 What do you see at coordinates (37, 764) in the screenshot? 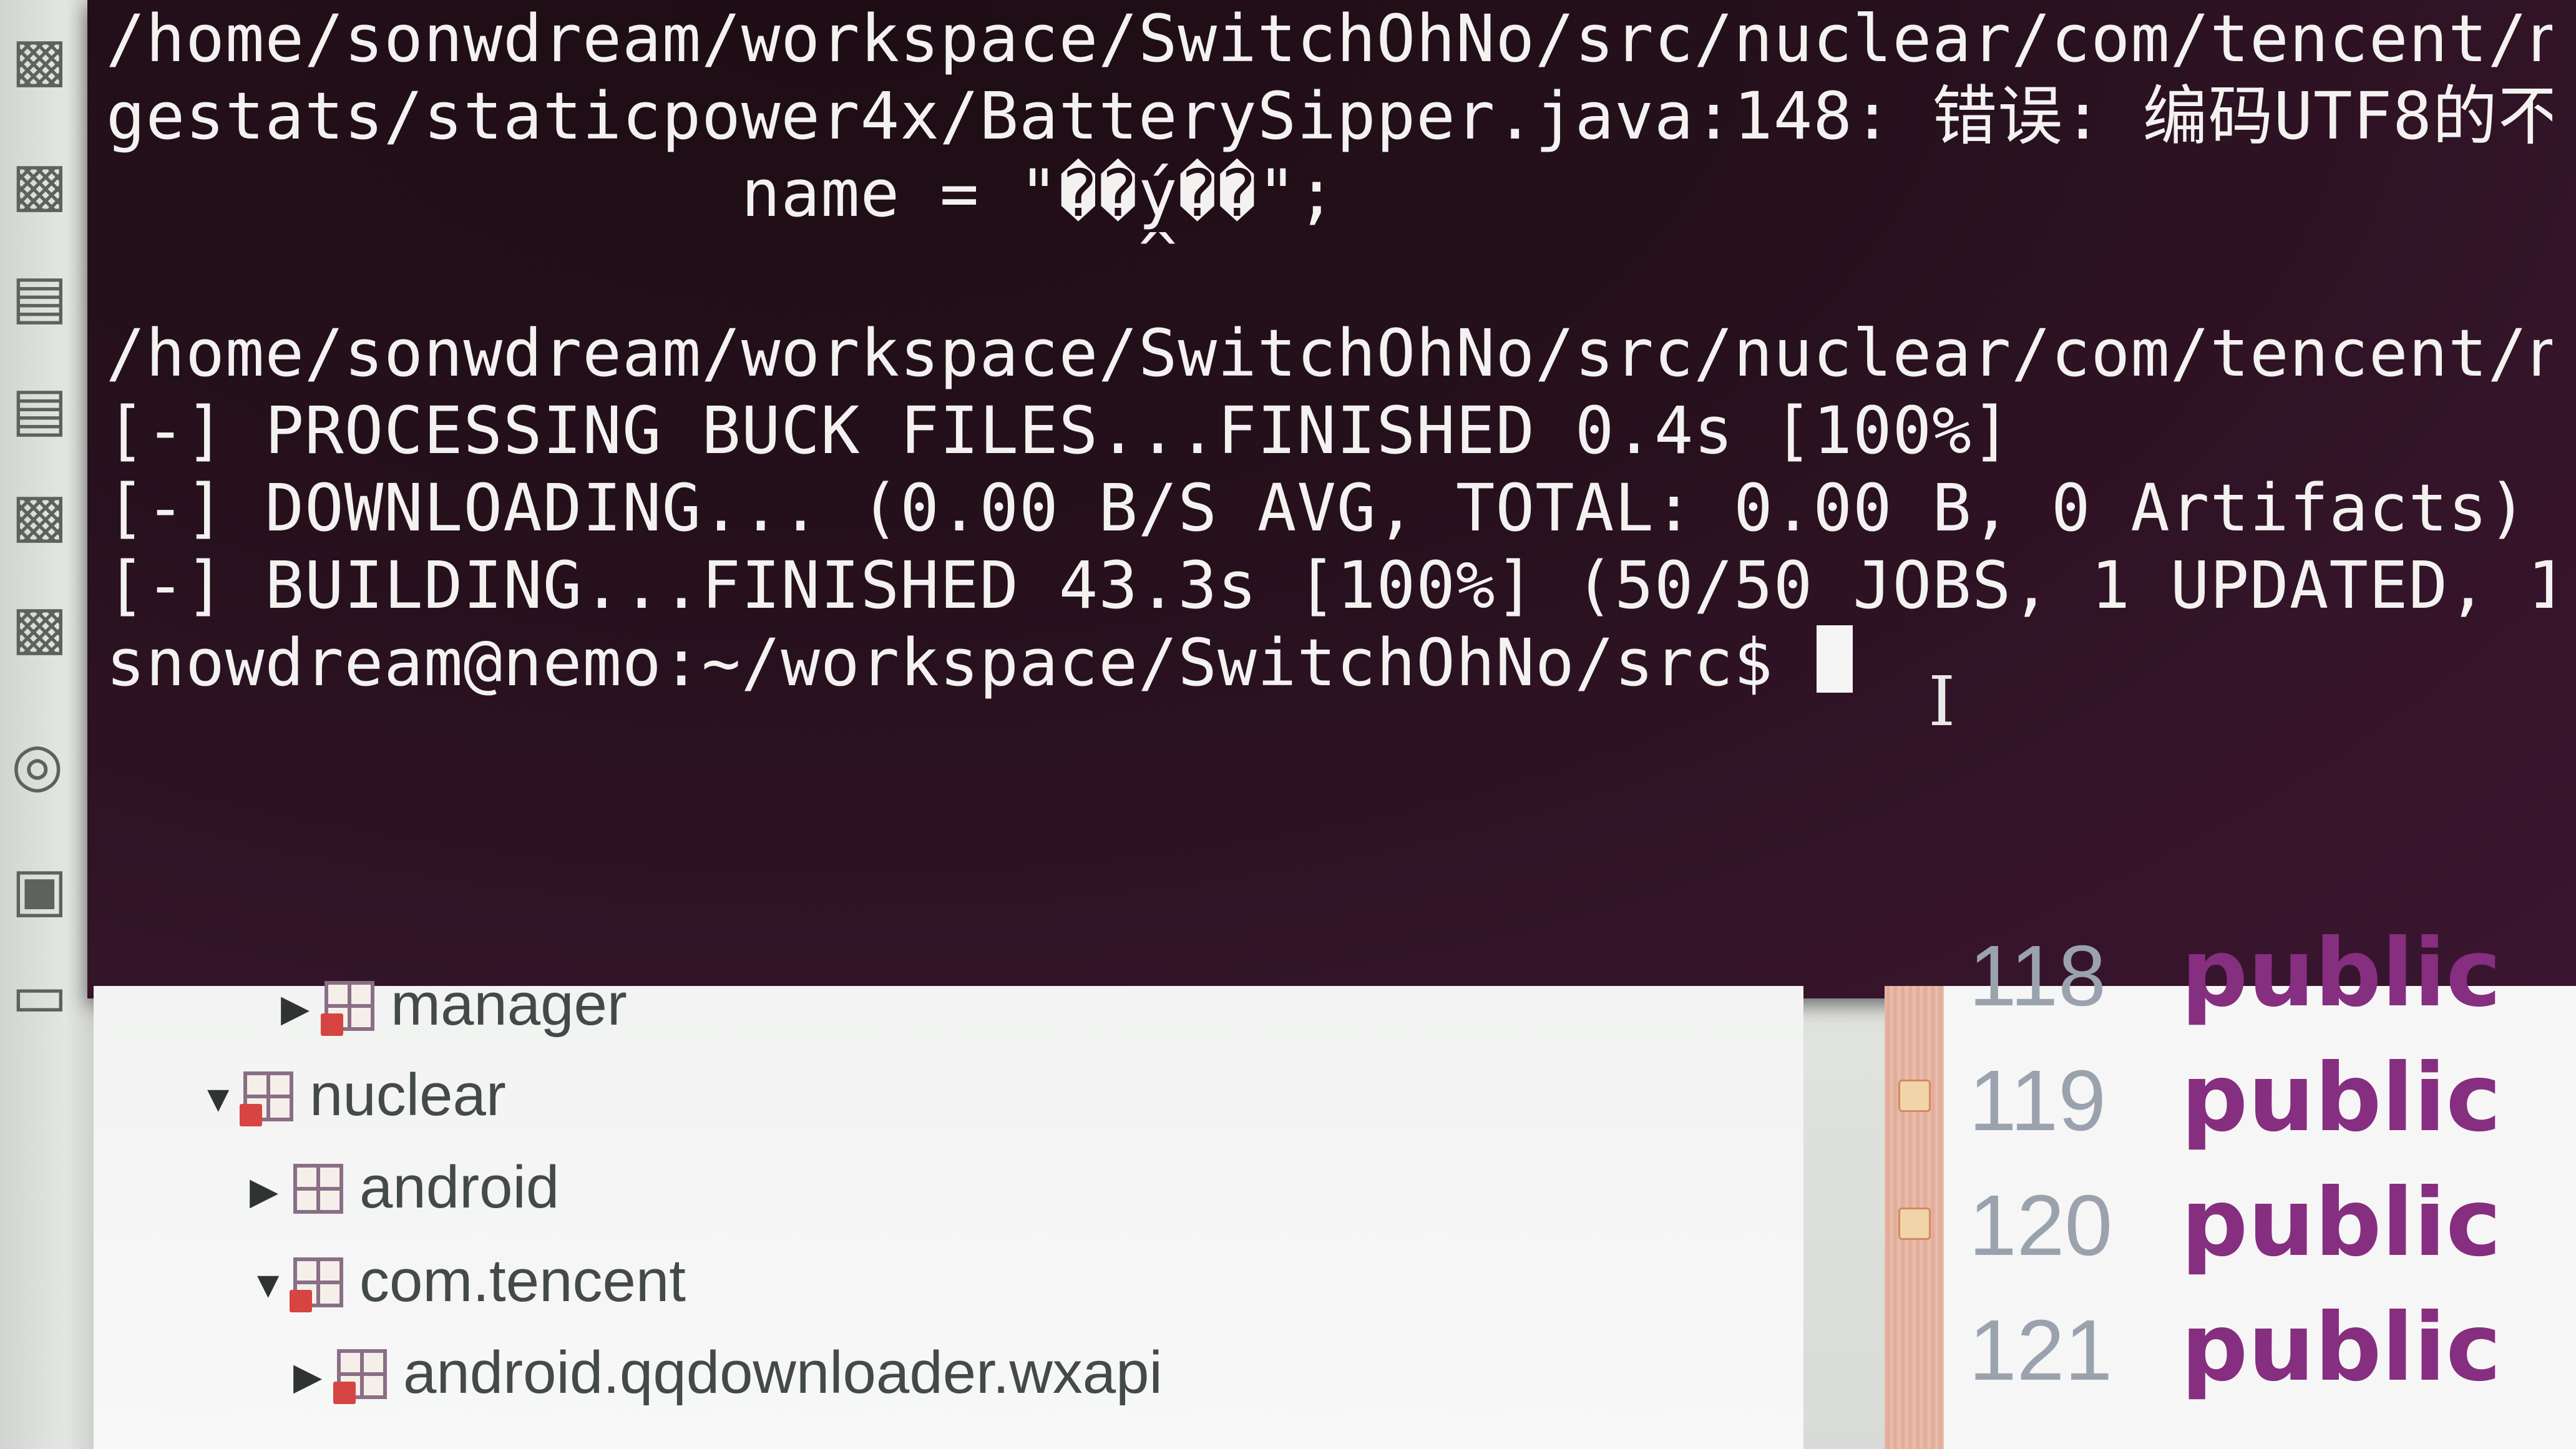
I see `browser-icon: ◎` at bounding box center [37, 764].